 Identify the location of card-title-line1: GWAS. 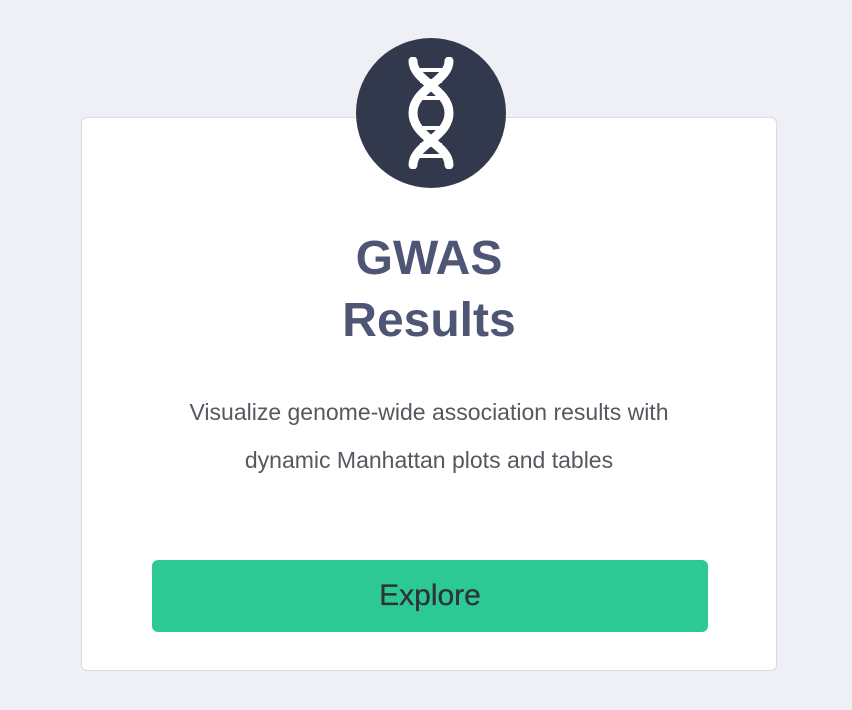
(429, 258).